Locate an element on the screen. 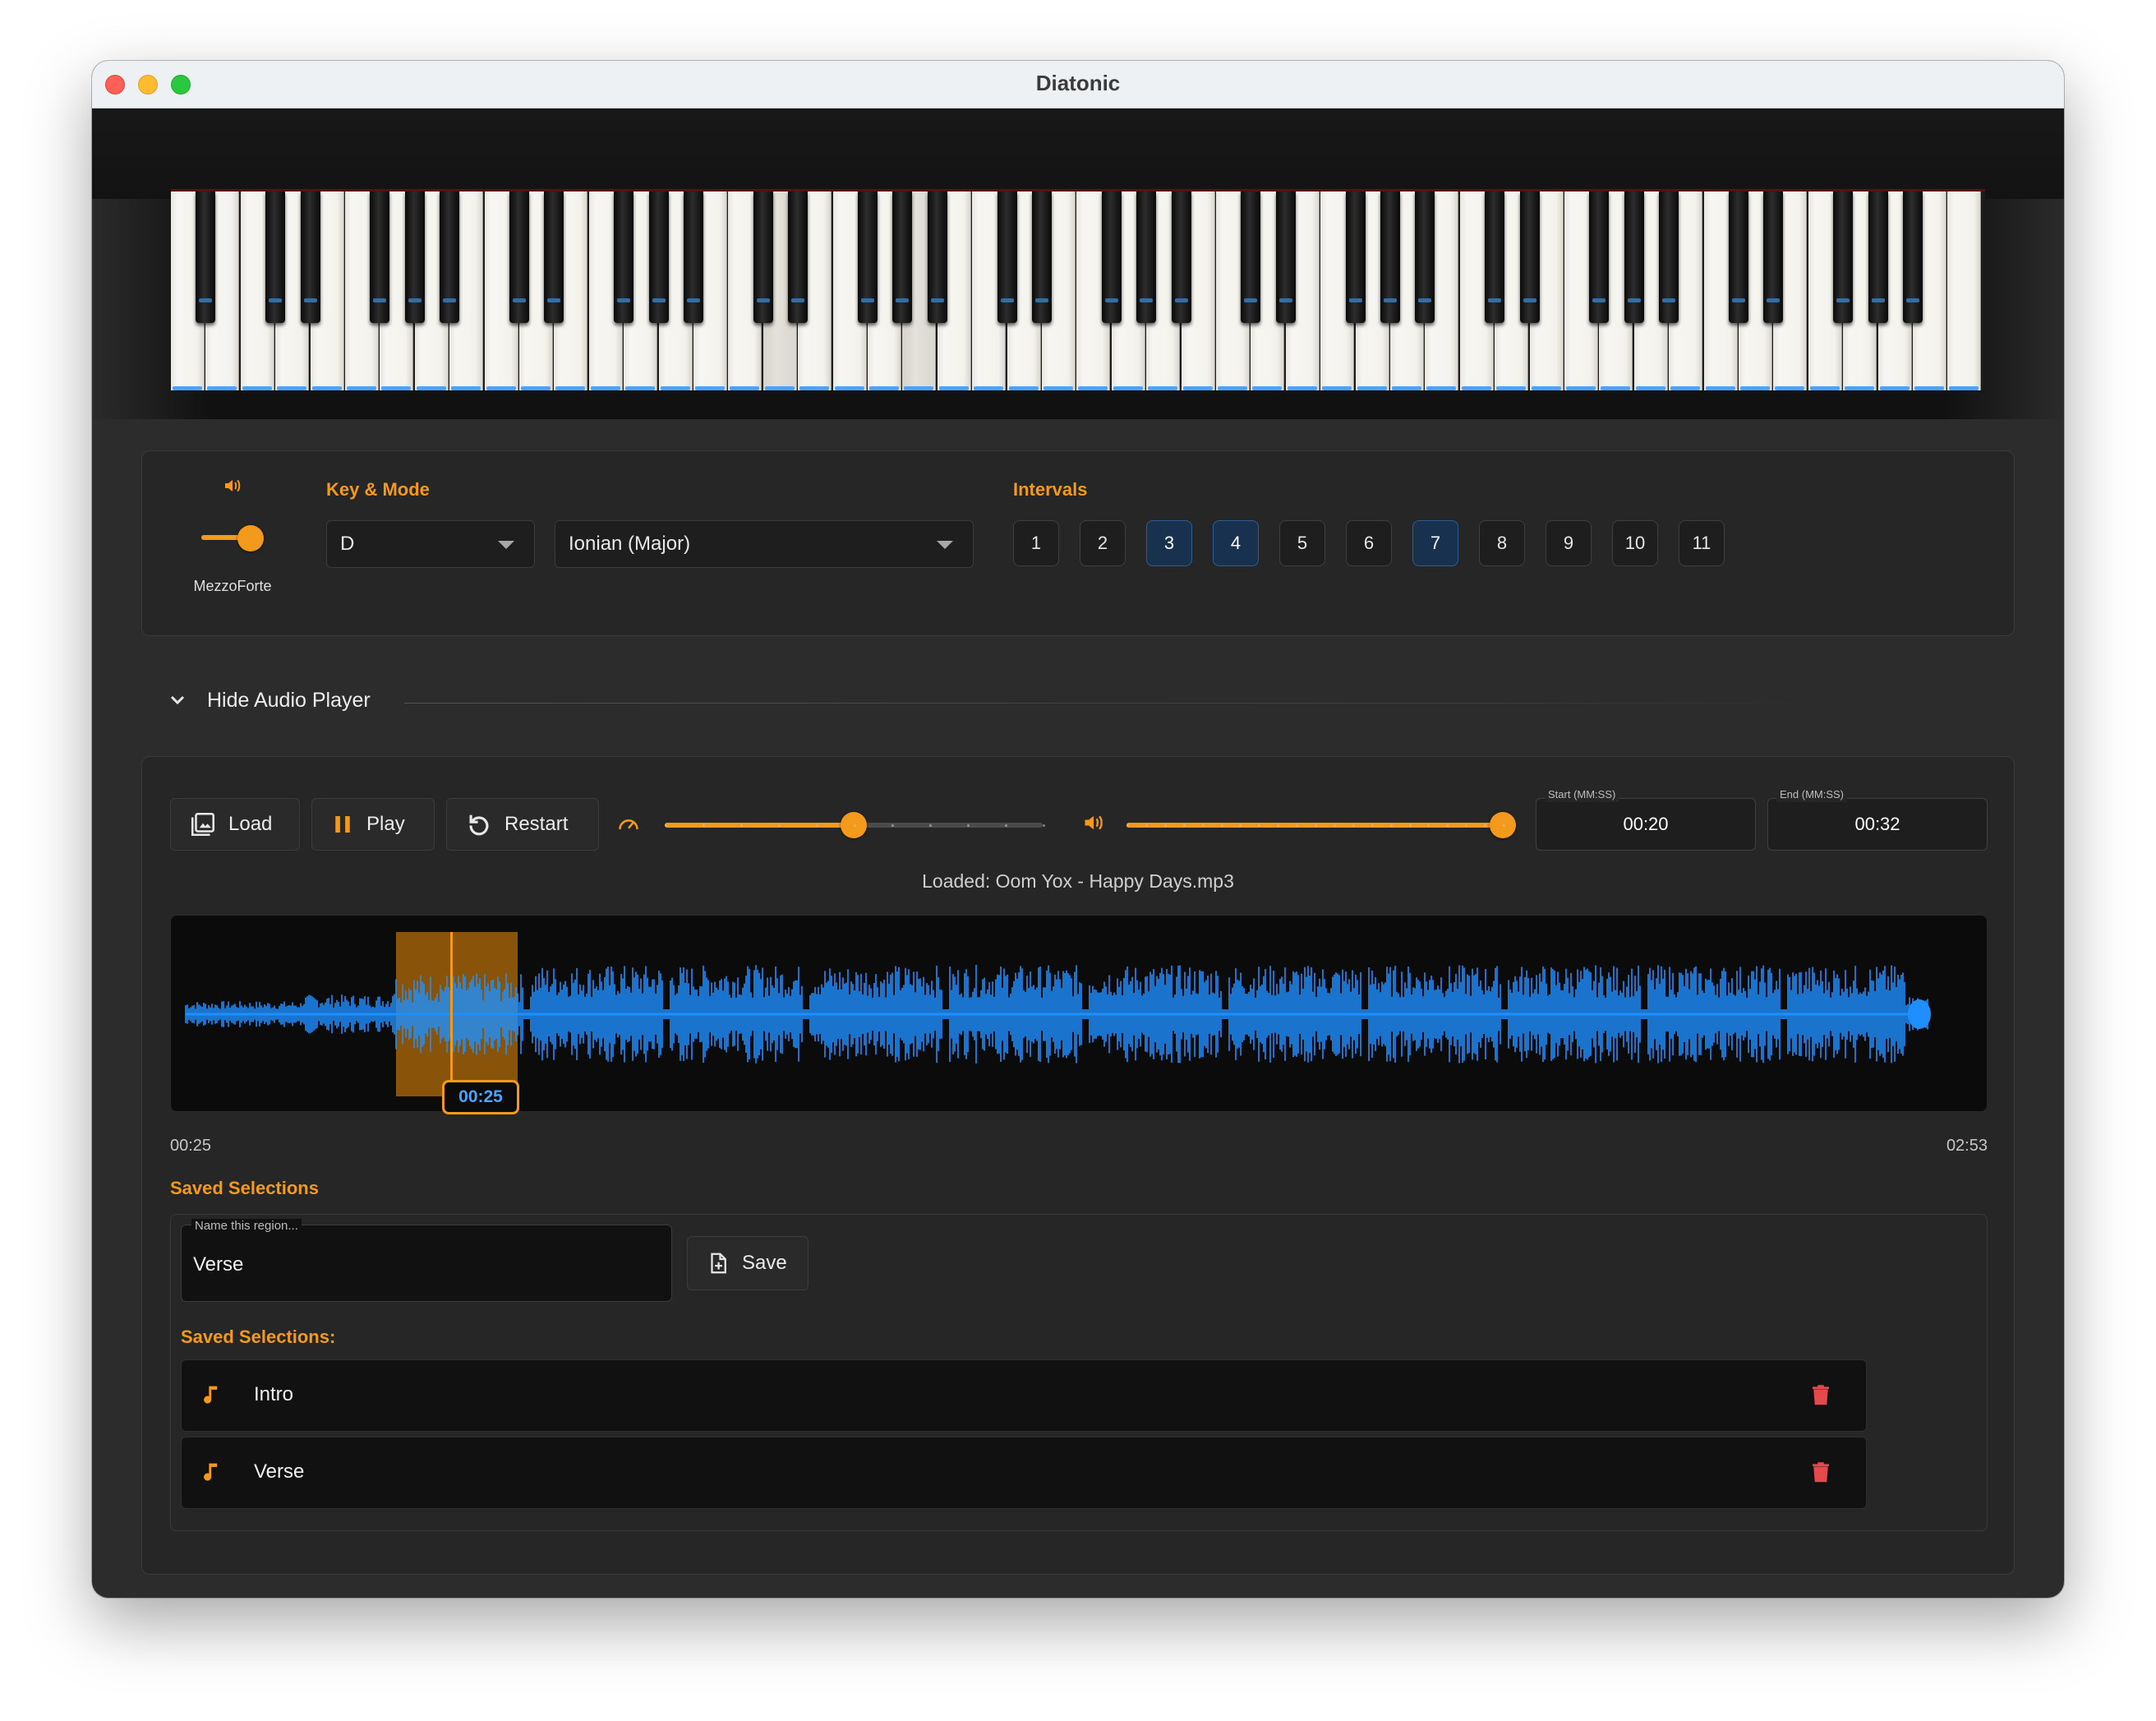 This screenshot has width=2156, height=1721. interval-button-6: 6 is located at coordinates (1369, 543).